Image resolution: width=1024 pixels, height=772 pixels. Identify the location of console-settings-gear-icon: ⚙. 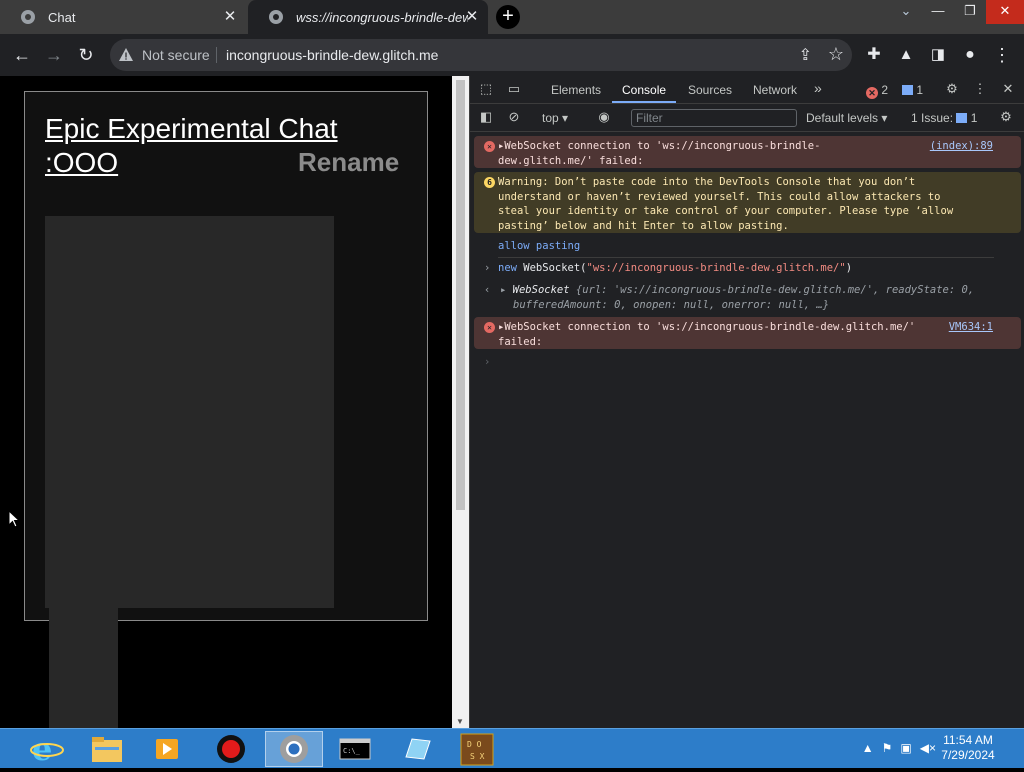
(1006, 117).